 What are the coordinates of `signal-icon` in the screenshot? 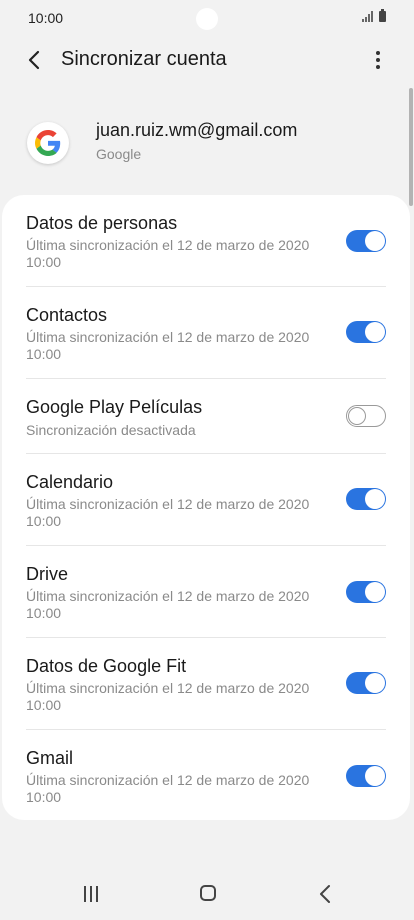 It's located at (367, 16).